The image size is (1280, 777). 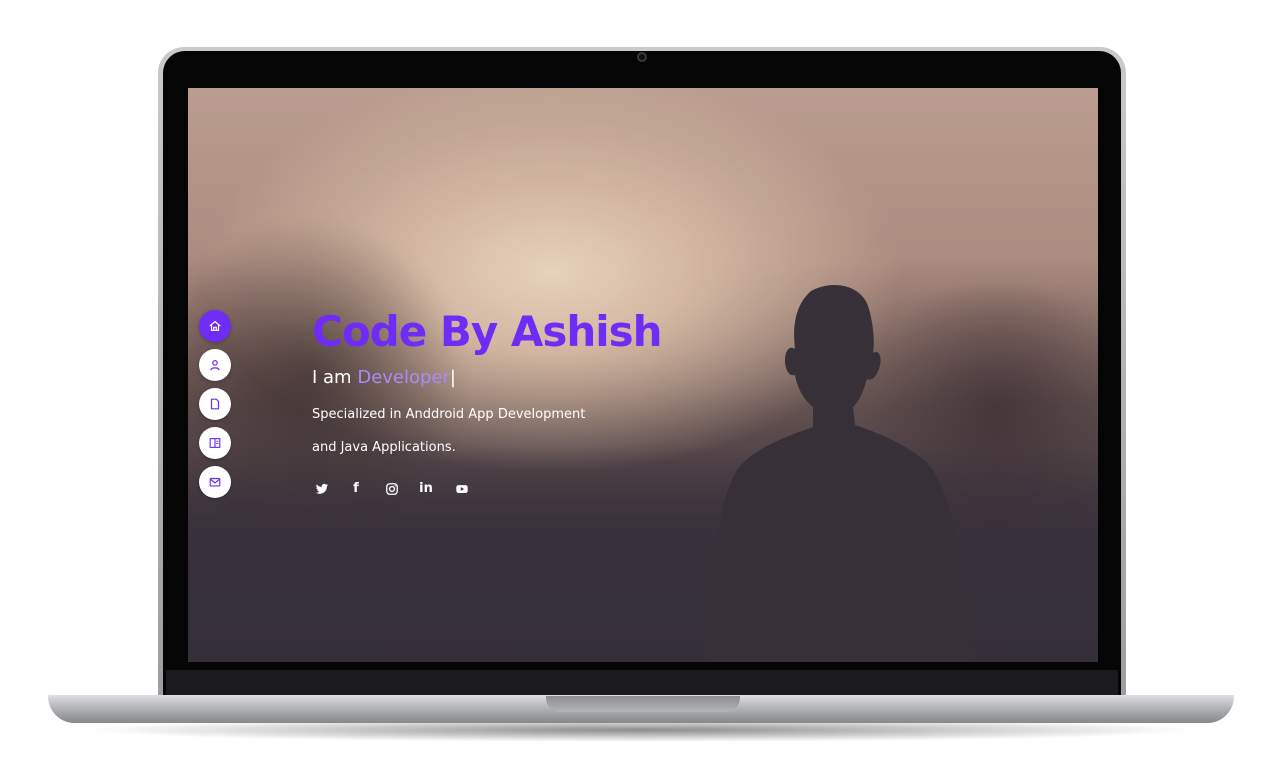 I want to click on typed-role: Developer, so click(x=403, y=377).